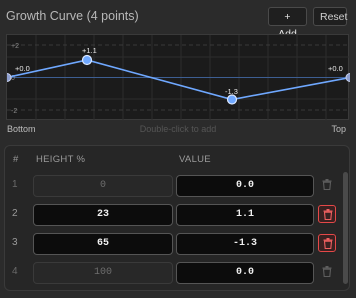  I want to click on curve-line, so click(178, 80).